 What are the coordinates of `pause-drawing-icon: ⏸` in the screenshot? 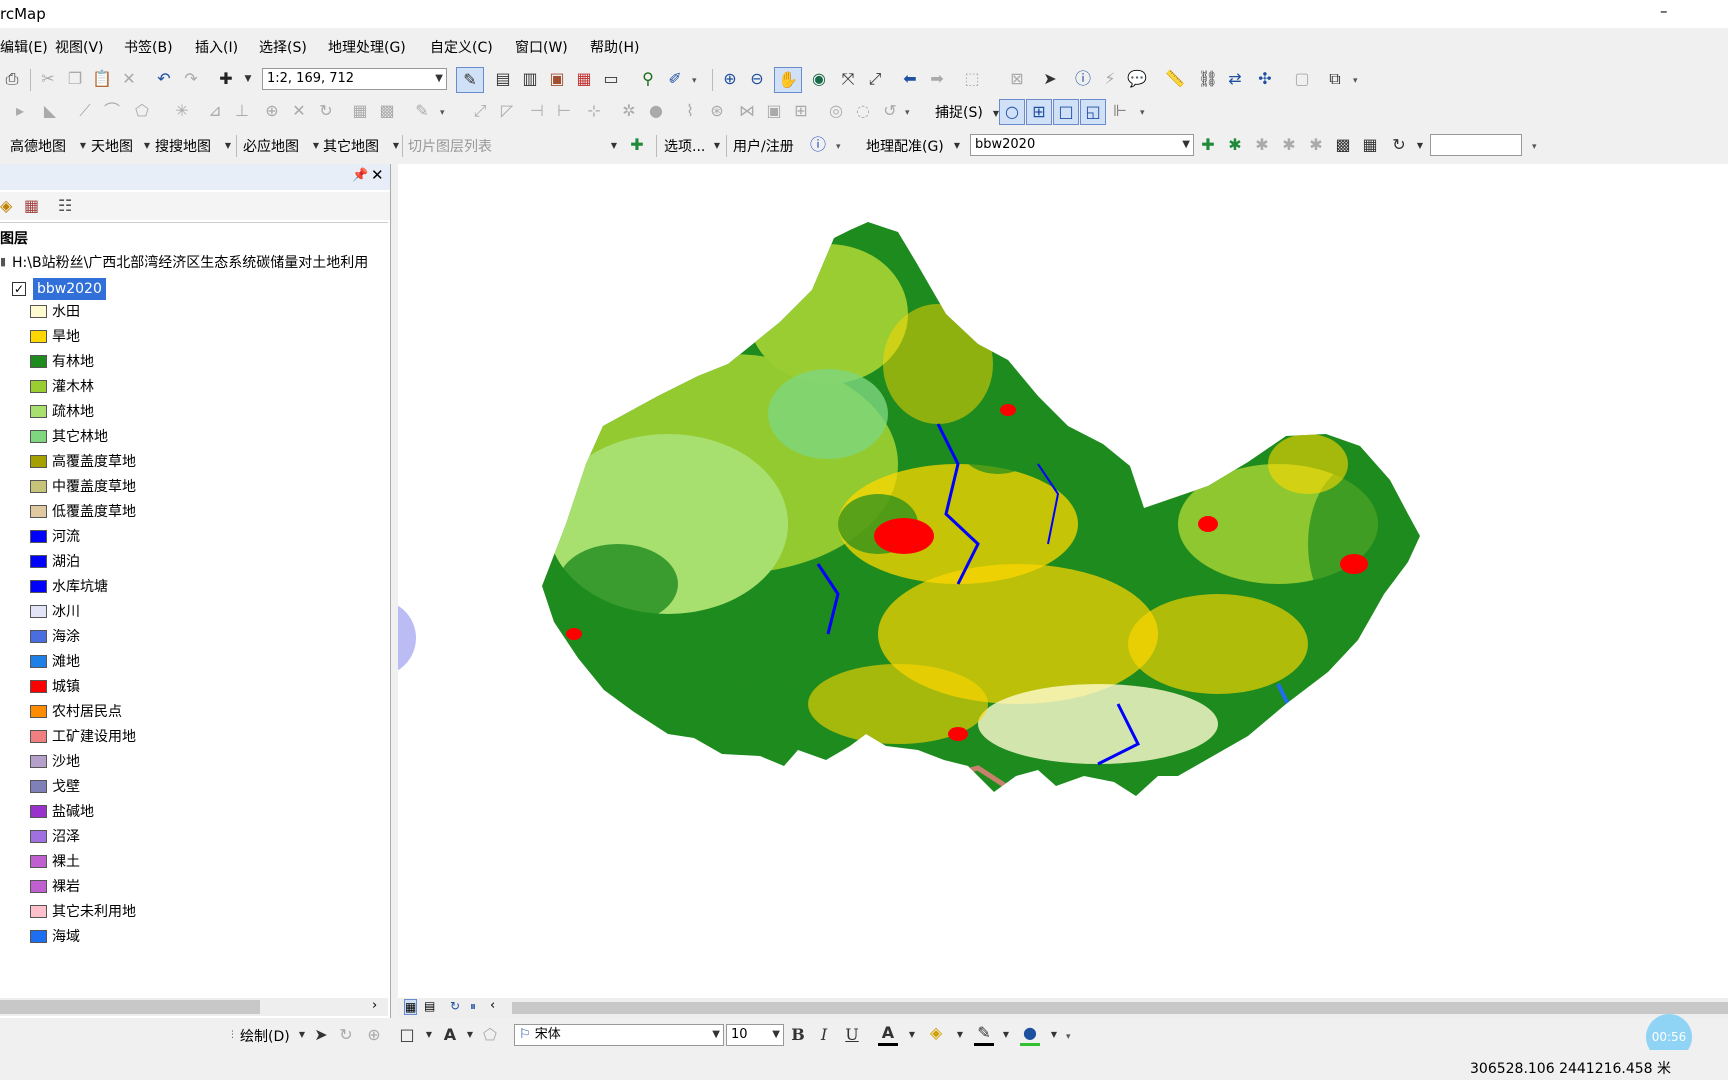 It's located at (473, 1006).